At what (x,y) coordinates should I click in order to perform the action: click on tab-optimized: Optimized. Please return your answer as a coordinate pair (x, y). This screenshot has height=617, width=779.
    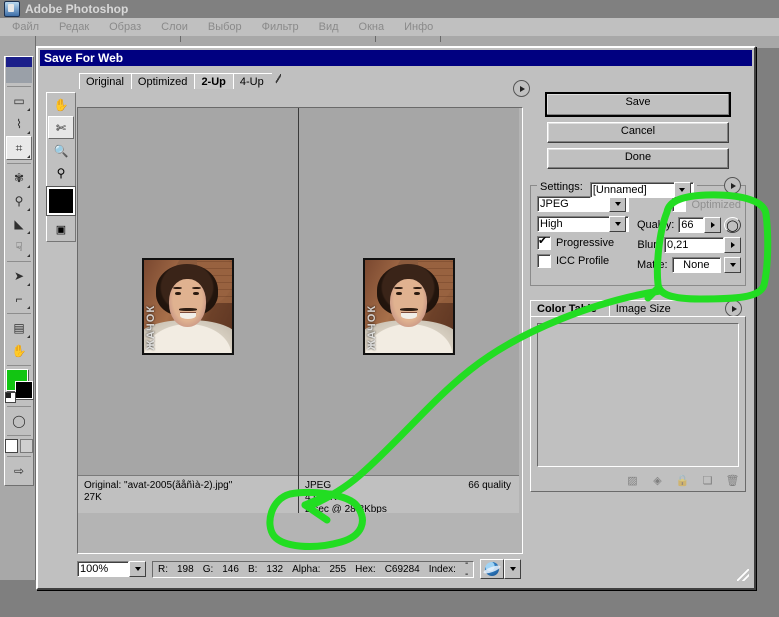
    Looking at the image, I should click on (167, 81).